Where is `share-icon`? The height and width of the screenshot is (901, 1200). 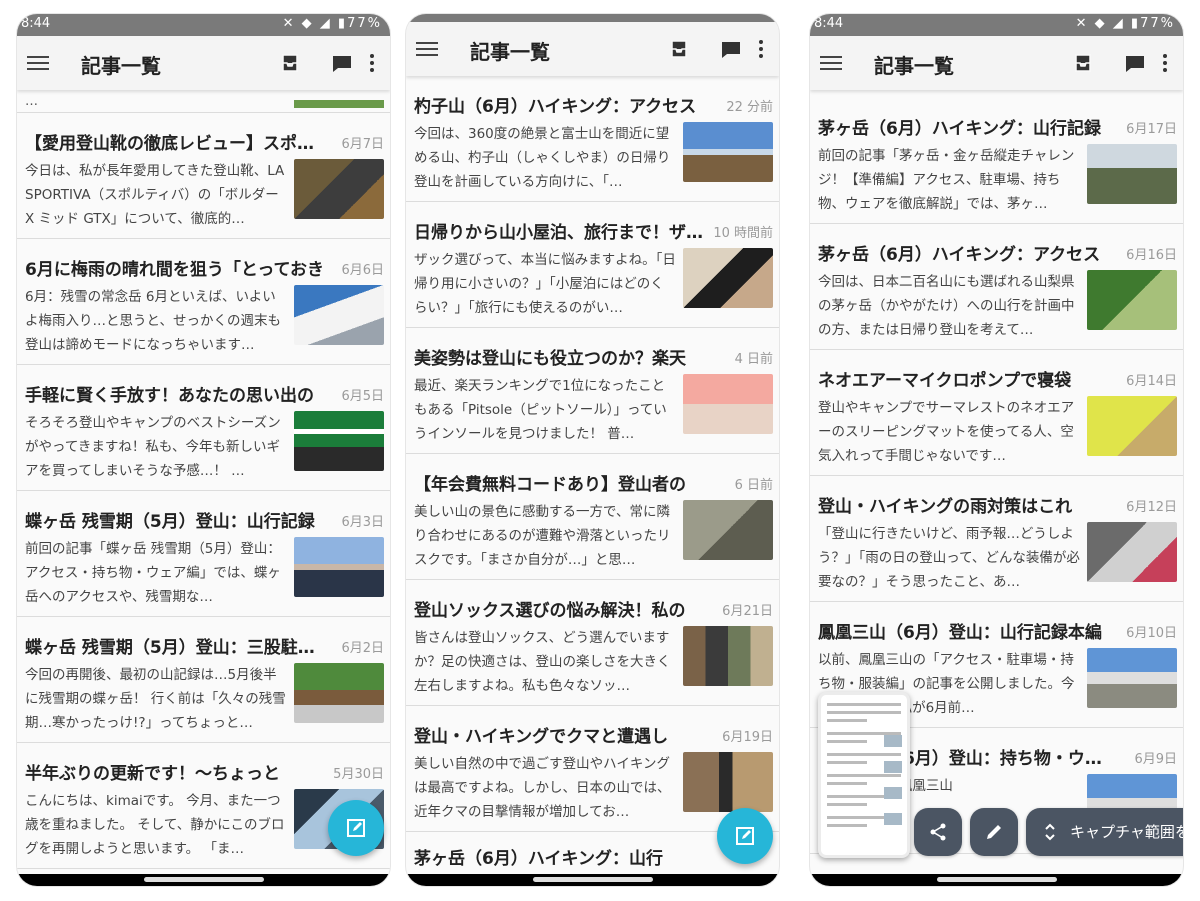
share-icon is located at coordinates (938, 832).